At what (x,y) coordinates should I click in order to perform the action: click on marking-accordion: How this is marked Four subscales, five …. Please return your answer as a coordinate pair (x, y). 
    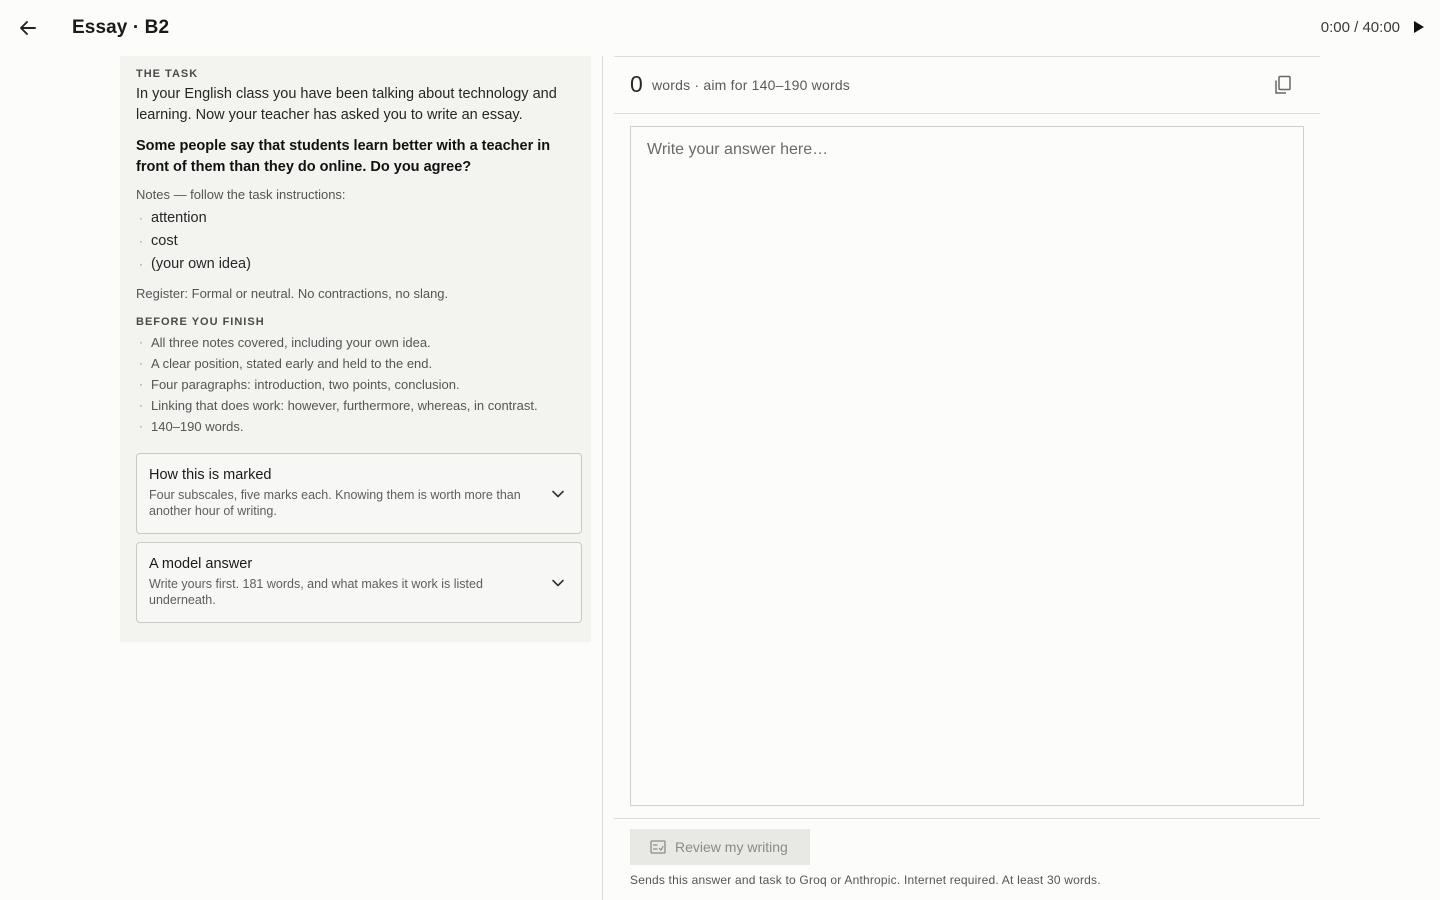
    Looking at the image, I should click on (359, 493).